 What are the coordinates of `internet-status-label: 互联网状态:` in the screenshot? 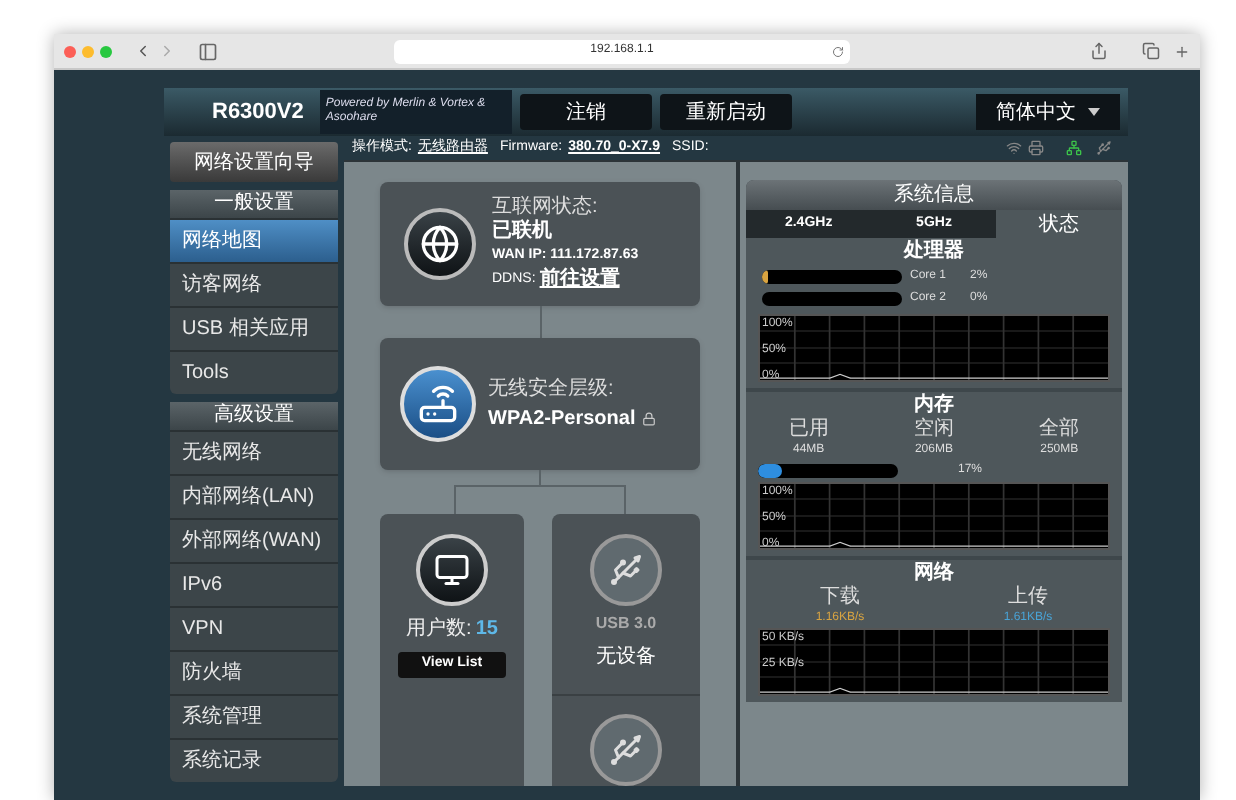 It's located at (546, 207).